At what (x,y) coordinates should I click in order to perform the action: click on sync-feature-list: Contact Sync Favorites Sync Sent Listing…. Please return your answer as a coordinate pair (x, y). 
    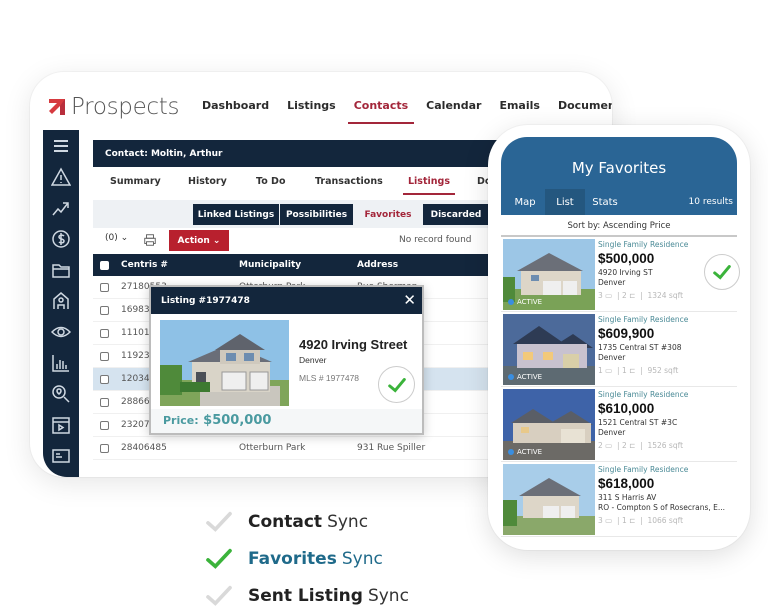
    Looking at the image, I should click on (306, 556).